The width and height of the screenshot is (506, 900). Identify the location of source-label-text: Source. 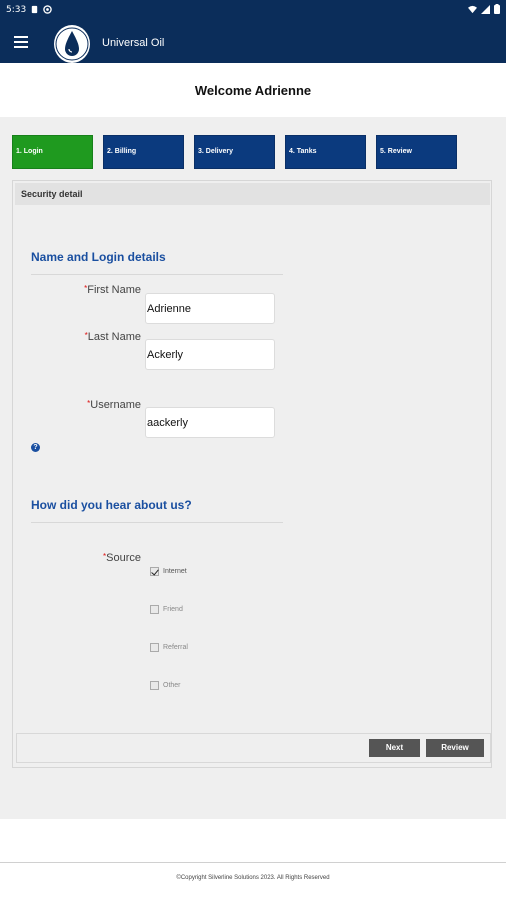
(123, 558).